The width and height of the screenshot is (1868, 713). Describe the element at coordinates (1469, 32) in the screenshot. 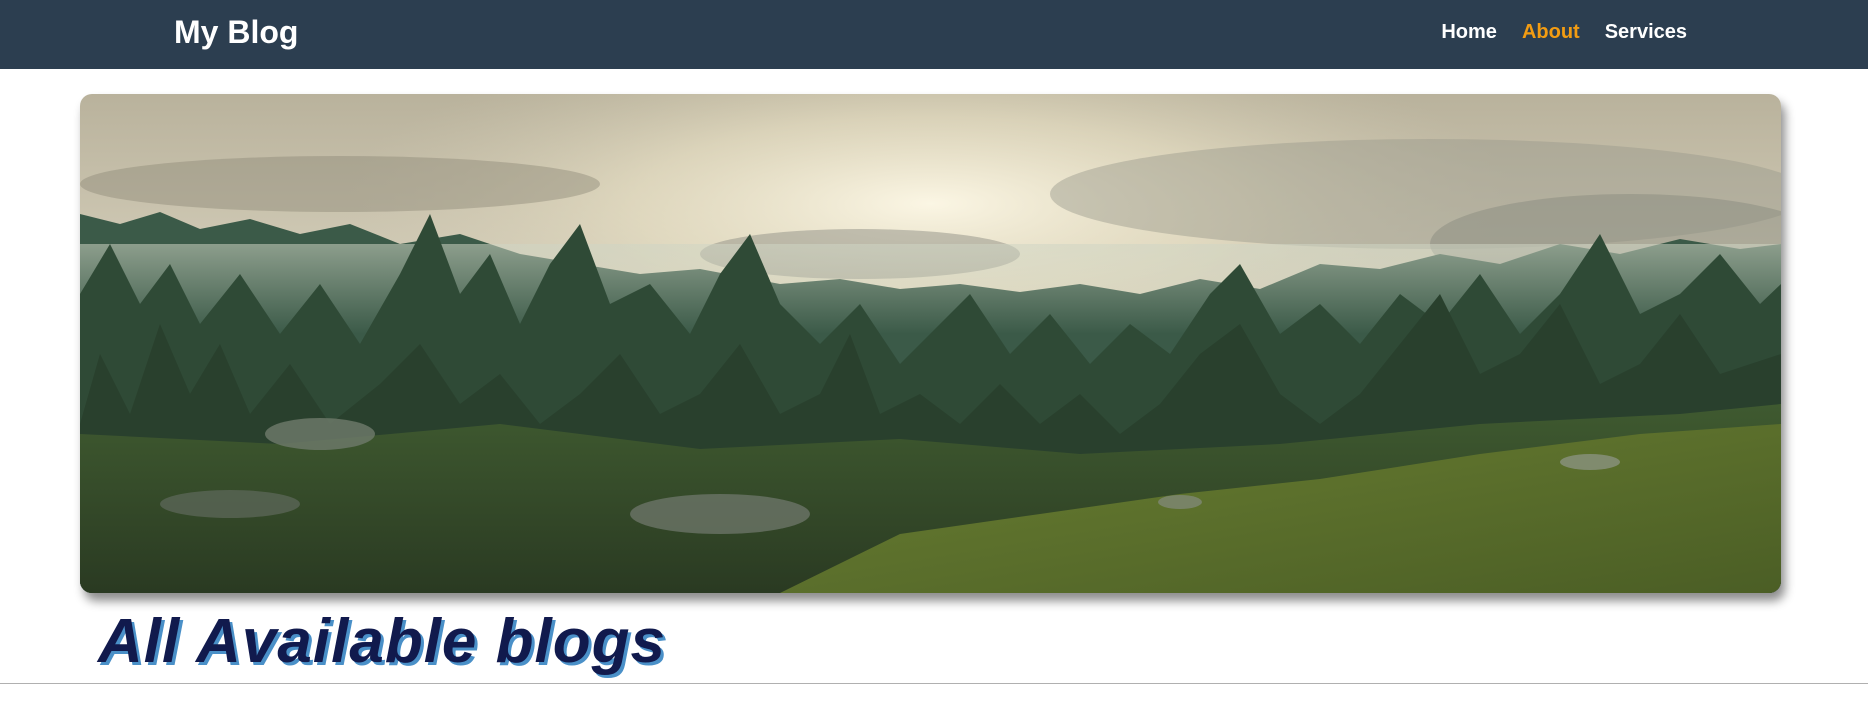

I see `nav-link-home: Home` at that location.